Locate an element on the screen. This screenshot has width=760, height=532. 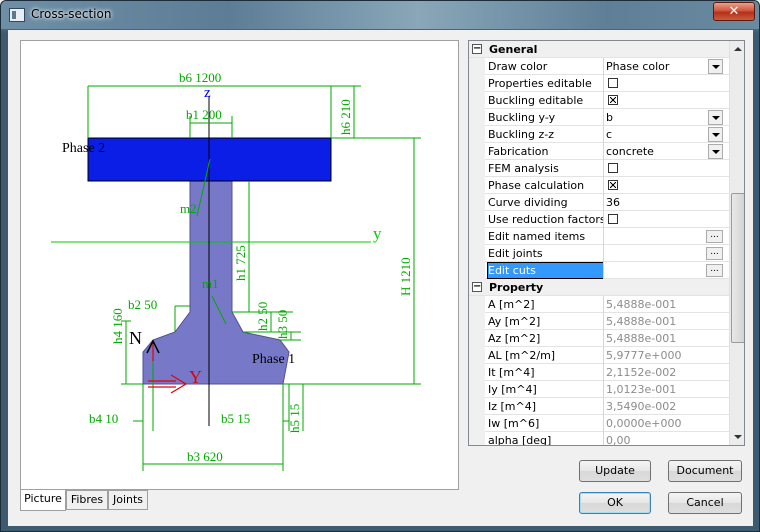
scroll-thumb is located at coordinates (737, 268).